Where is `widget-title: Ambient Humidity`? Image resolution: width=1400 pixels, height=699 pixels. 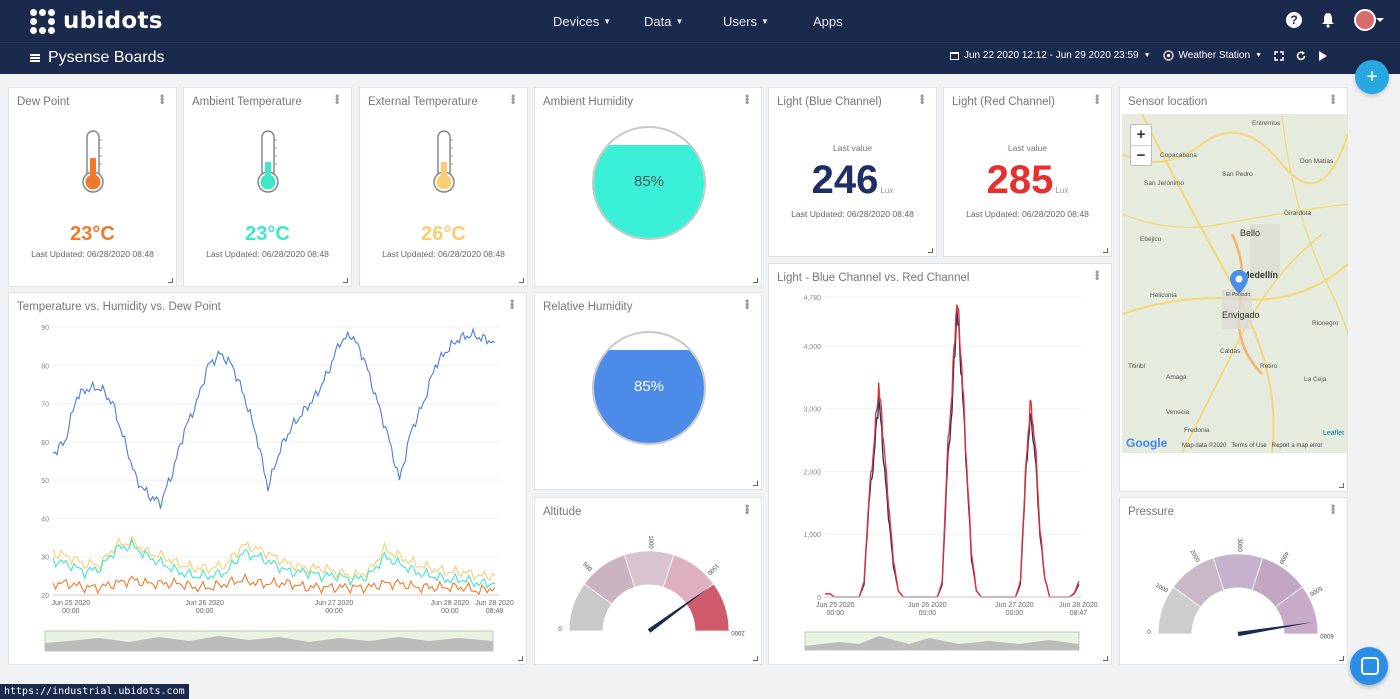
widget-title: Ambient Humidity is located at coordinates (588, 102).